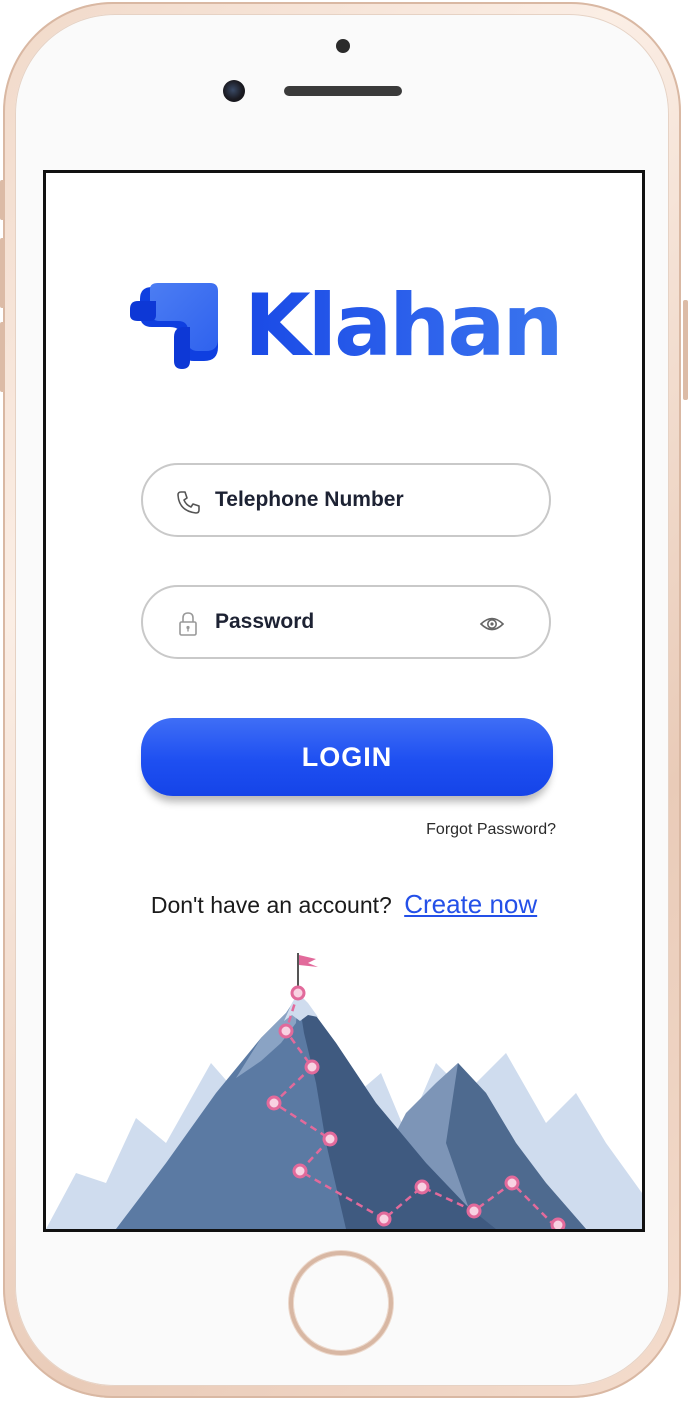 Image resolution: width=688 pixels, height=1404 pixels. Describe the element at coordinates (492, 624) in the screenshot. I see `eye-icon` at that location.